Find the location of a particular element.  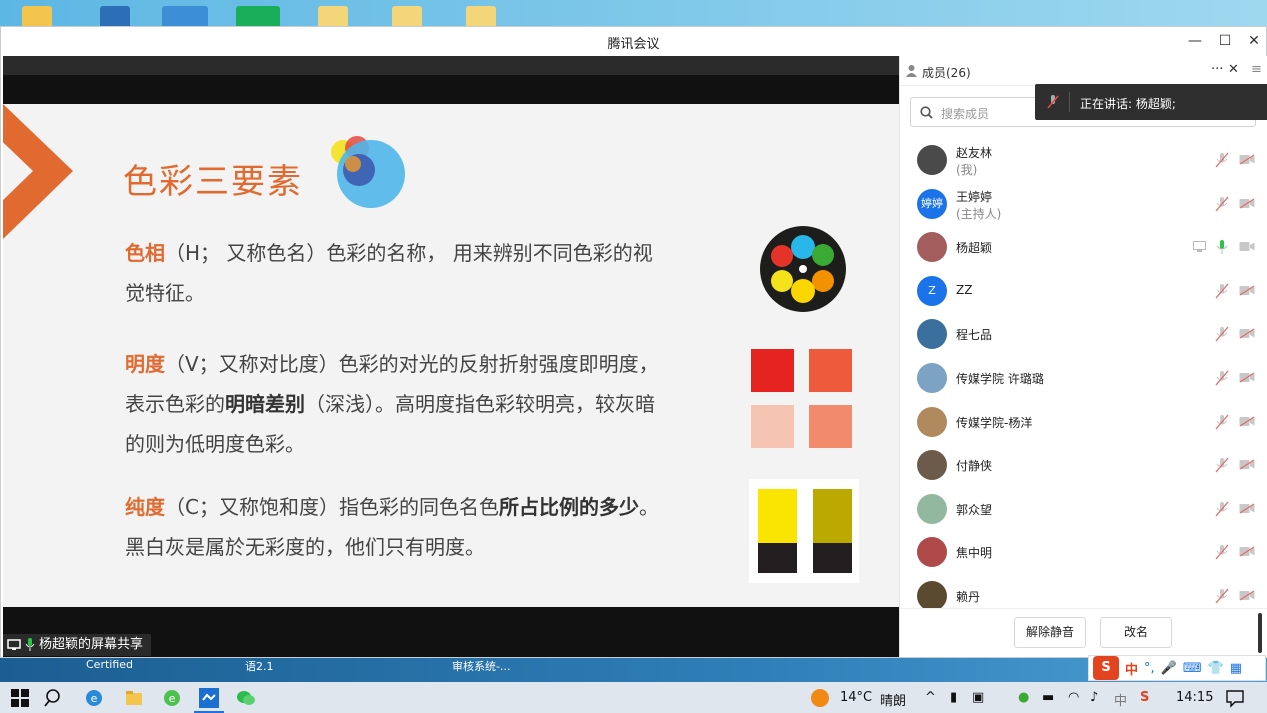

ime-toolbar: S 中 °, 🎤 ⌨ 👕 ▦ is located at coordinates (1177, 668).